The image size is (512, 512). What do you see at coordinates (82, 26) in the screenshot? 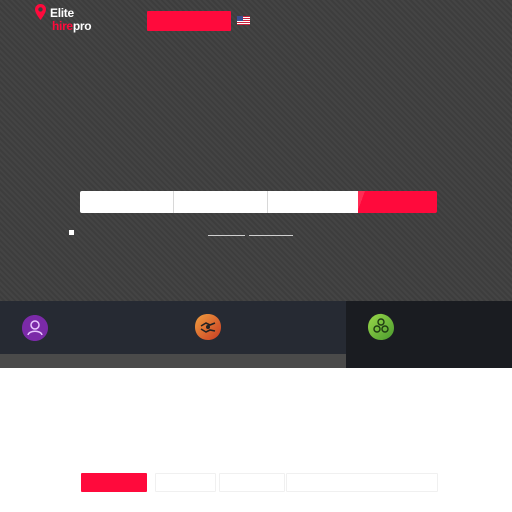
I see `logo-text-pro: pro` at bounding box center [82, 26].